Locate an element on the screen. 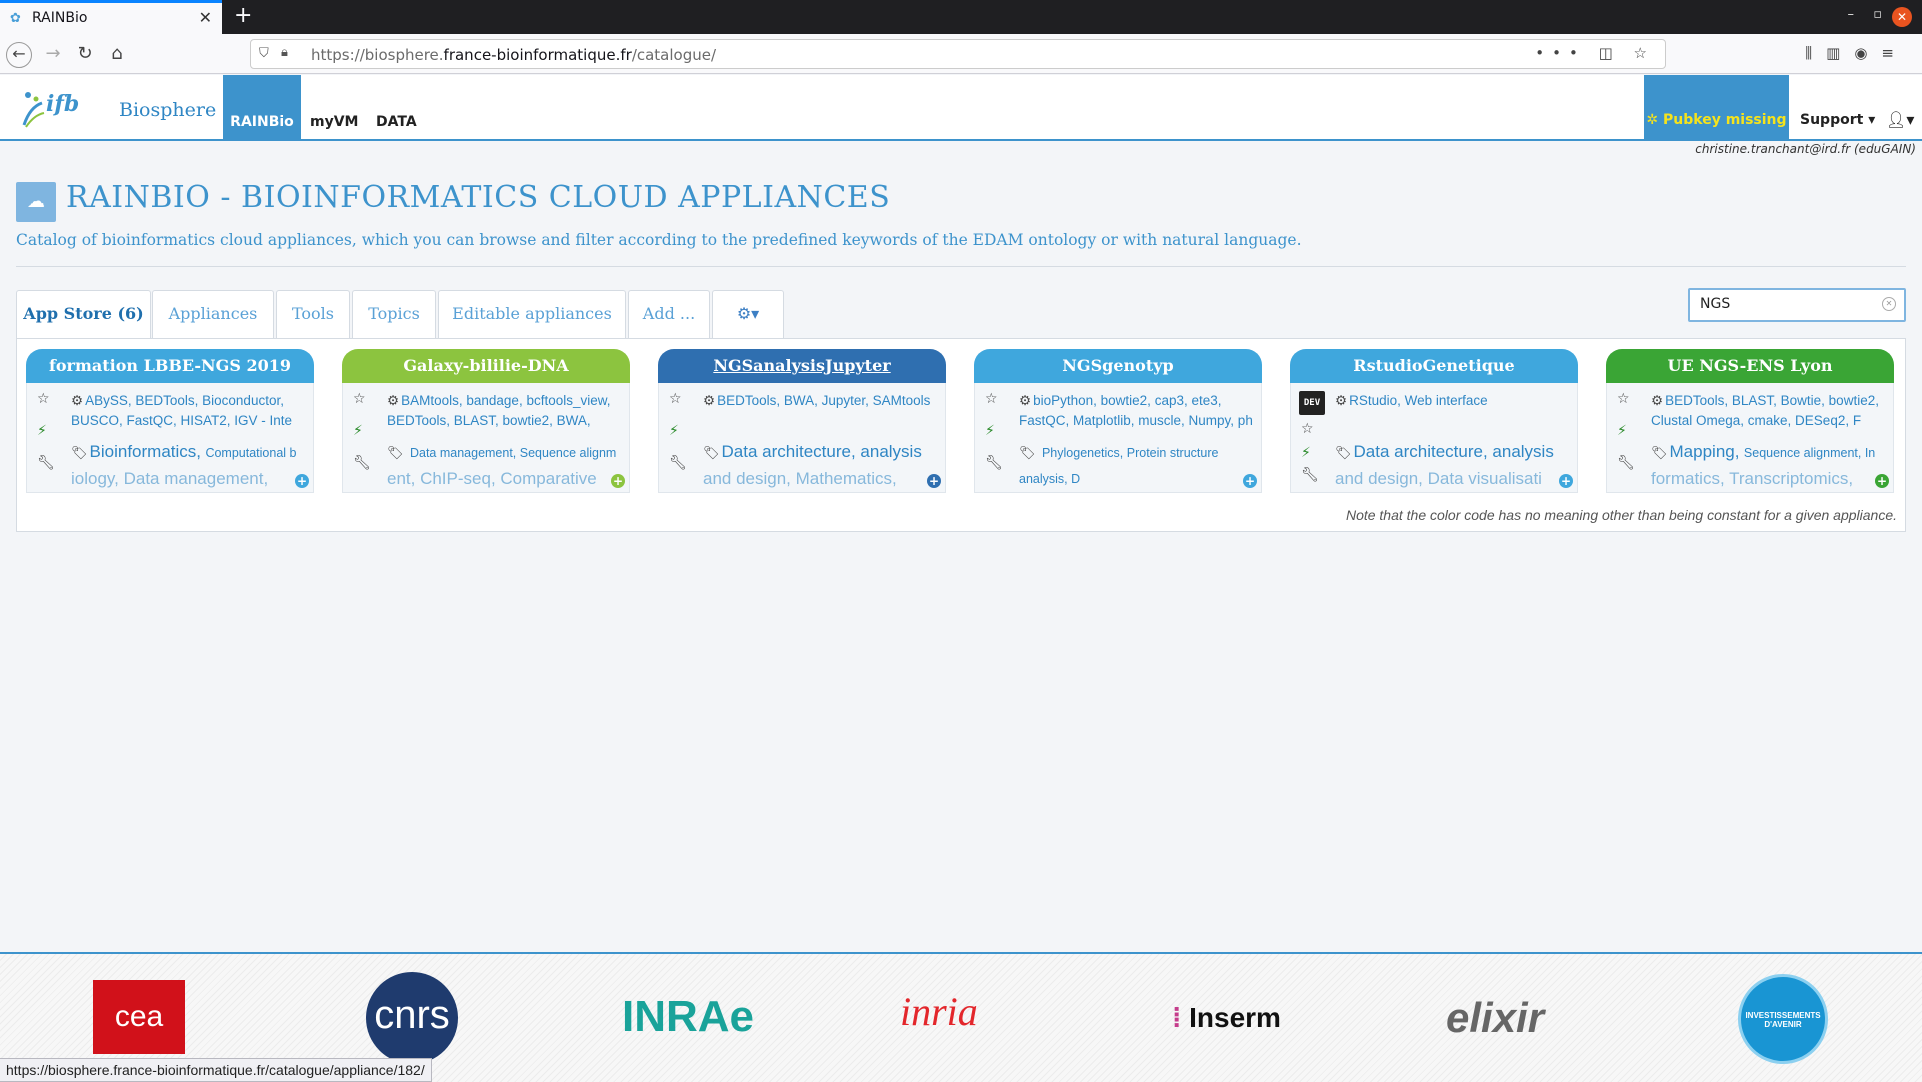 Image resolution: width=1922 pixels, height=1082 pixels. clear-search-icon: ✕ is located at coordinates (1889, 304).